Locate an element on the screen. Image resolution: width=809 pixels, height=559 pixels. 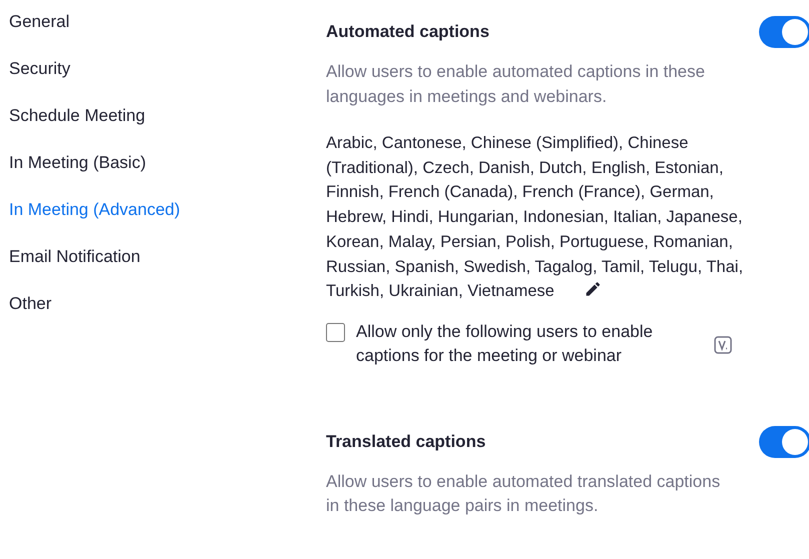
verified-icon is located at coordinates (723, 345).